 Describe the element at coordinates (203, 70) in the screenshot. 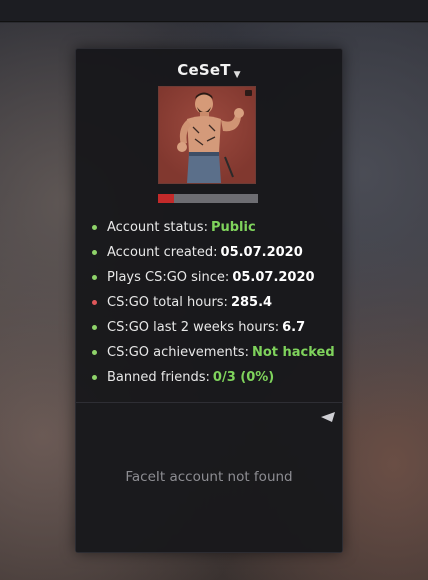

I see `username: CeSeT` at that location.